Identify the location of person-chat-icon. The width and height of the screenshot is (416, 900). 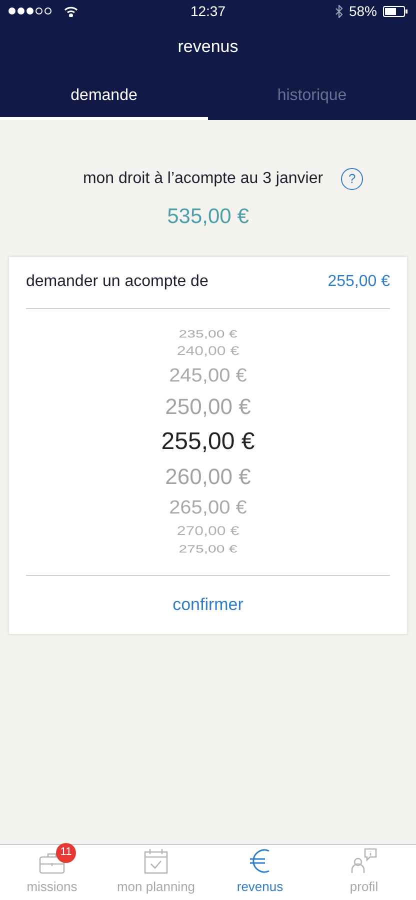
(364, 861).